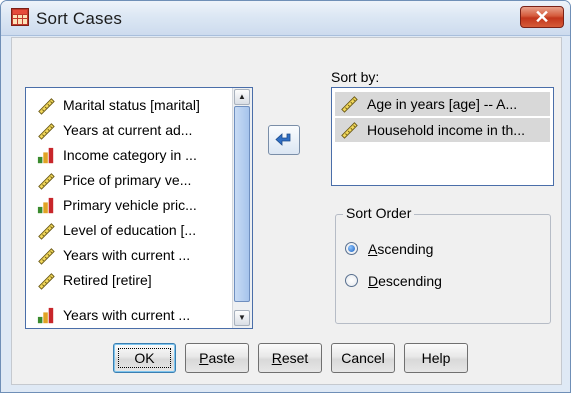 Image resolution: width=571 pixels, height=393 pixels. I want to click on paste-label-rest: aste, so click(221, 358).